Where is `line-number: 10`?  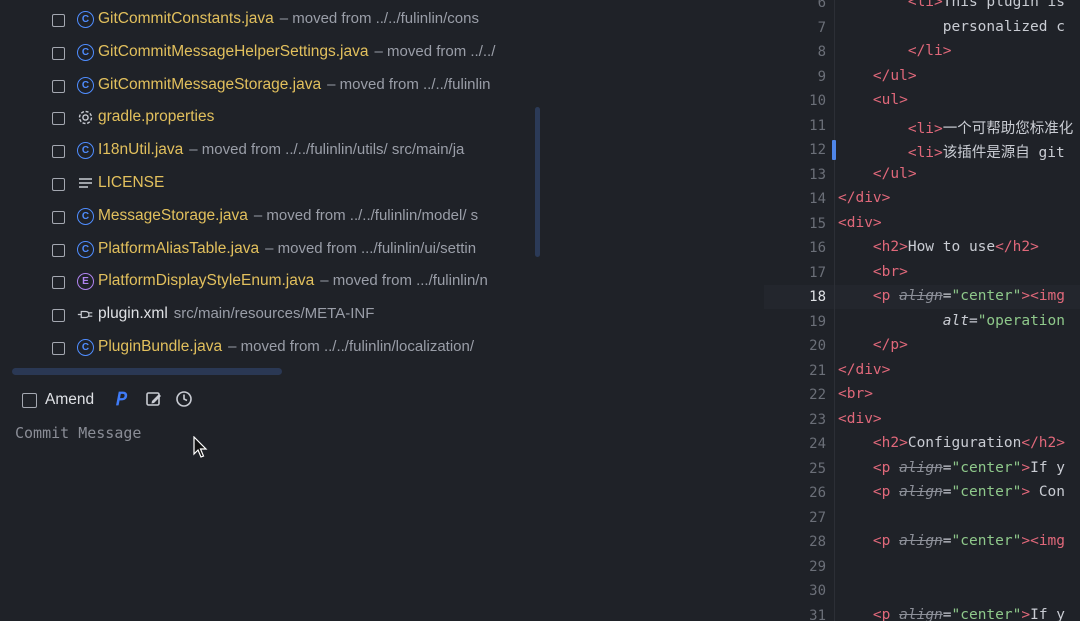
line-number: 10 is located at coordinates (817, 101).